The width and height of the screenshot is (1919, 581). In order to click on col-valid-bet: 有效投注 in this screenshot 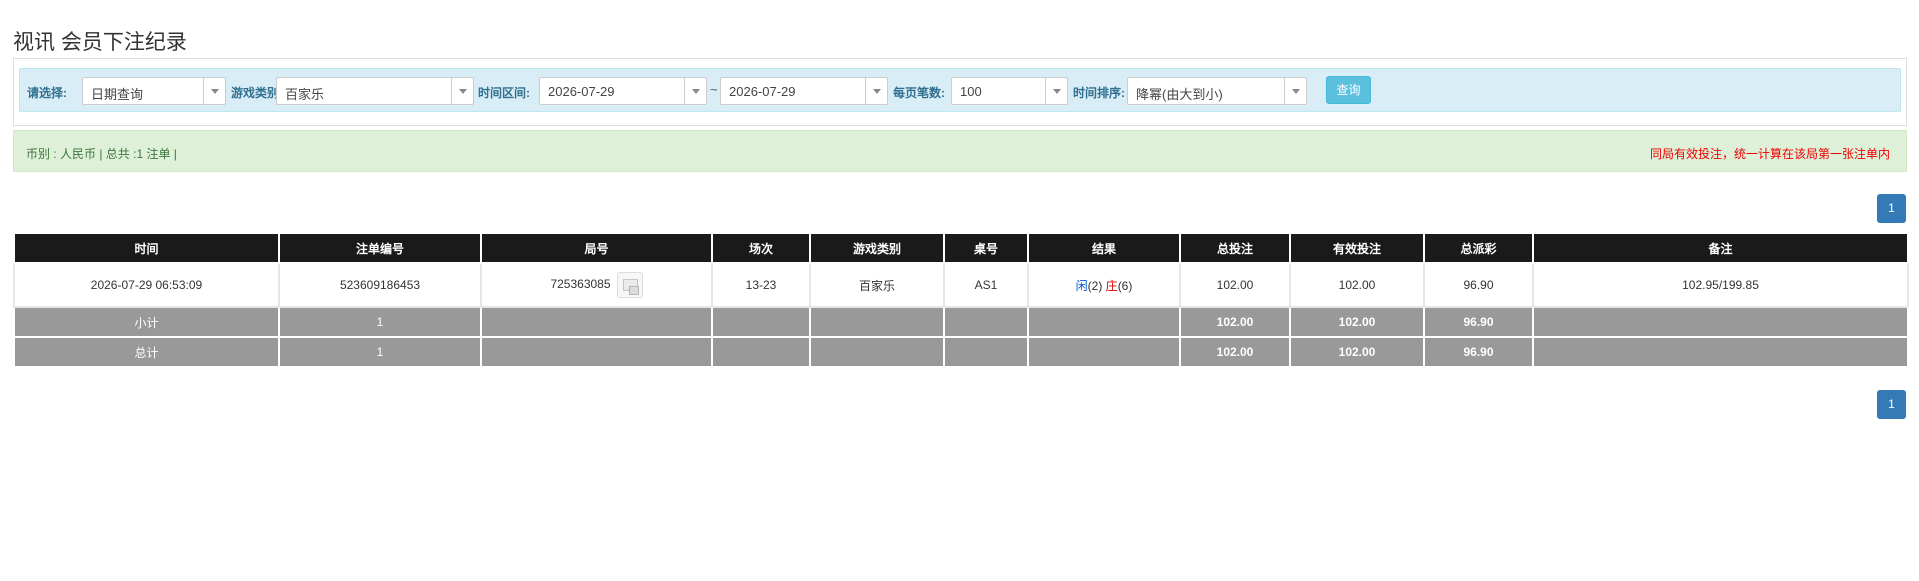, I will do `click(1357, 248)`.